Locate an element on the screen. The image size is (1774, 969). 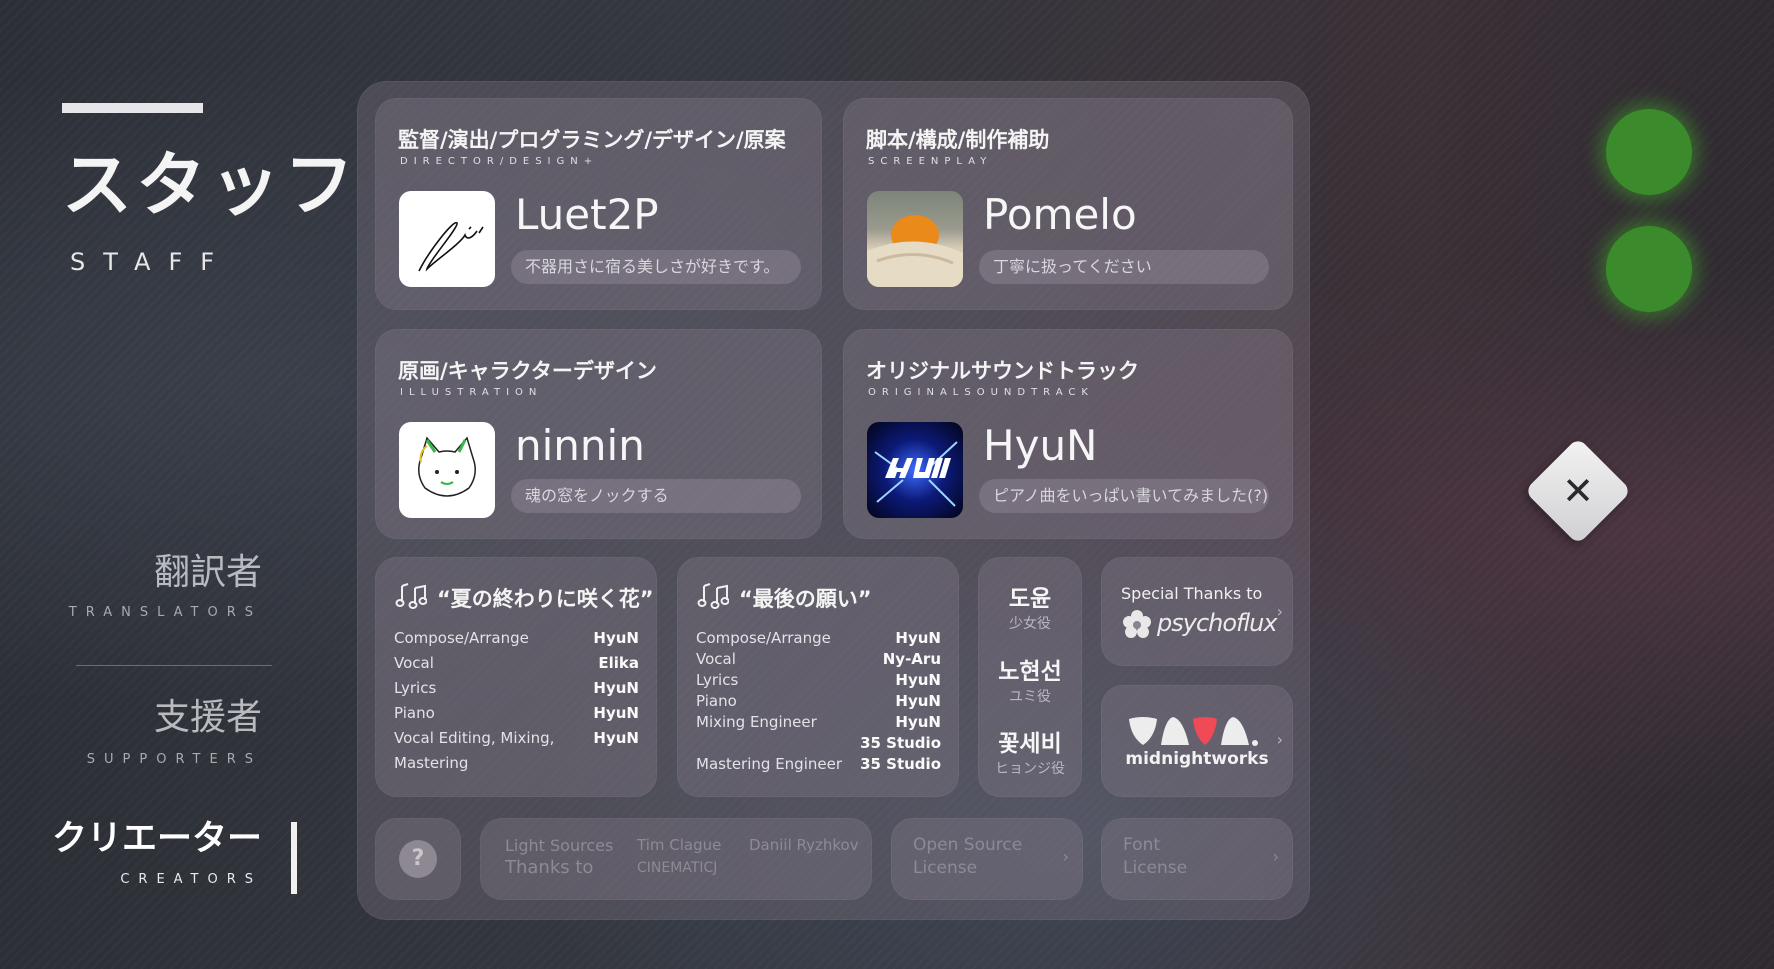
staff-card-screenplay: 脚本/構成/制作補助 SCREENPLAY Pomelo 丁寧に扱ってください is located at coordinates (1068, 204).